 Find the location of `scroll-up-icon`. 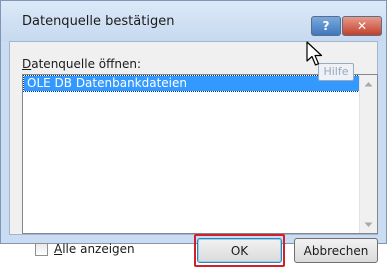

scroll-up-icon is located at coordinates (368, 83).